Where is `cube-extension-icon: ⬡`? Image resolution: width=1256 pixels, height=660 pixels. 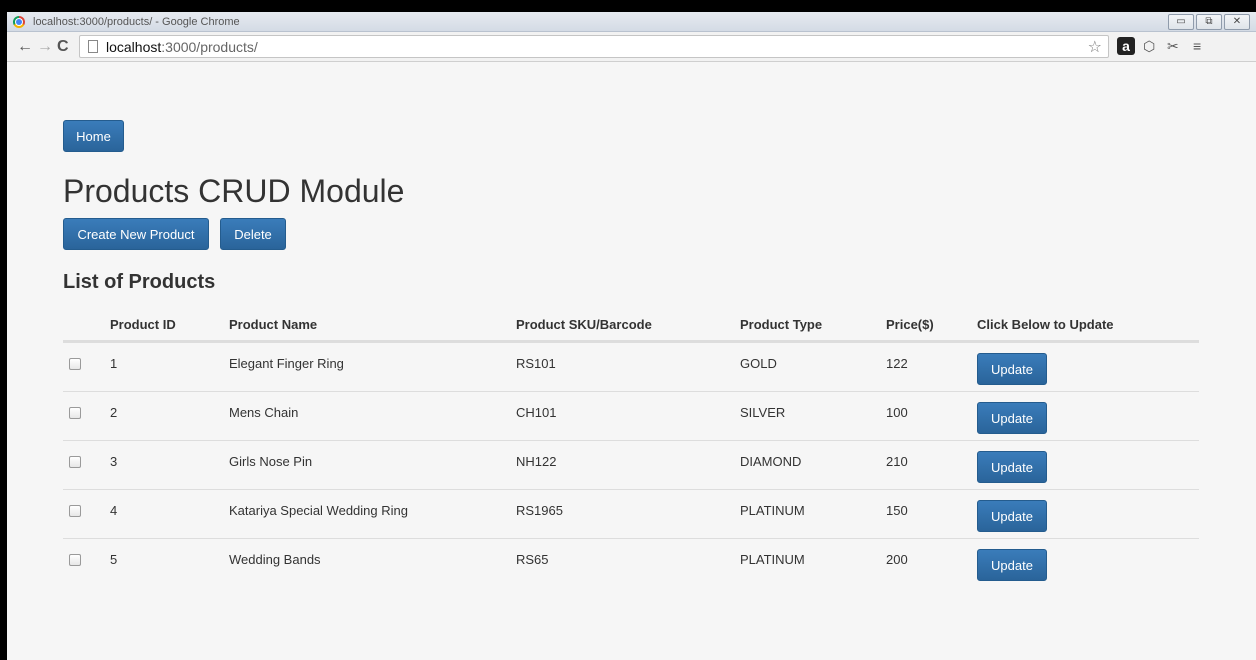
cube-extension-icon: ⬡ is located at coordinates (1149, 46).